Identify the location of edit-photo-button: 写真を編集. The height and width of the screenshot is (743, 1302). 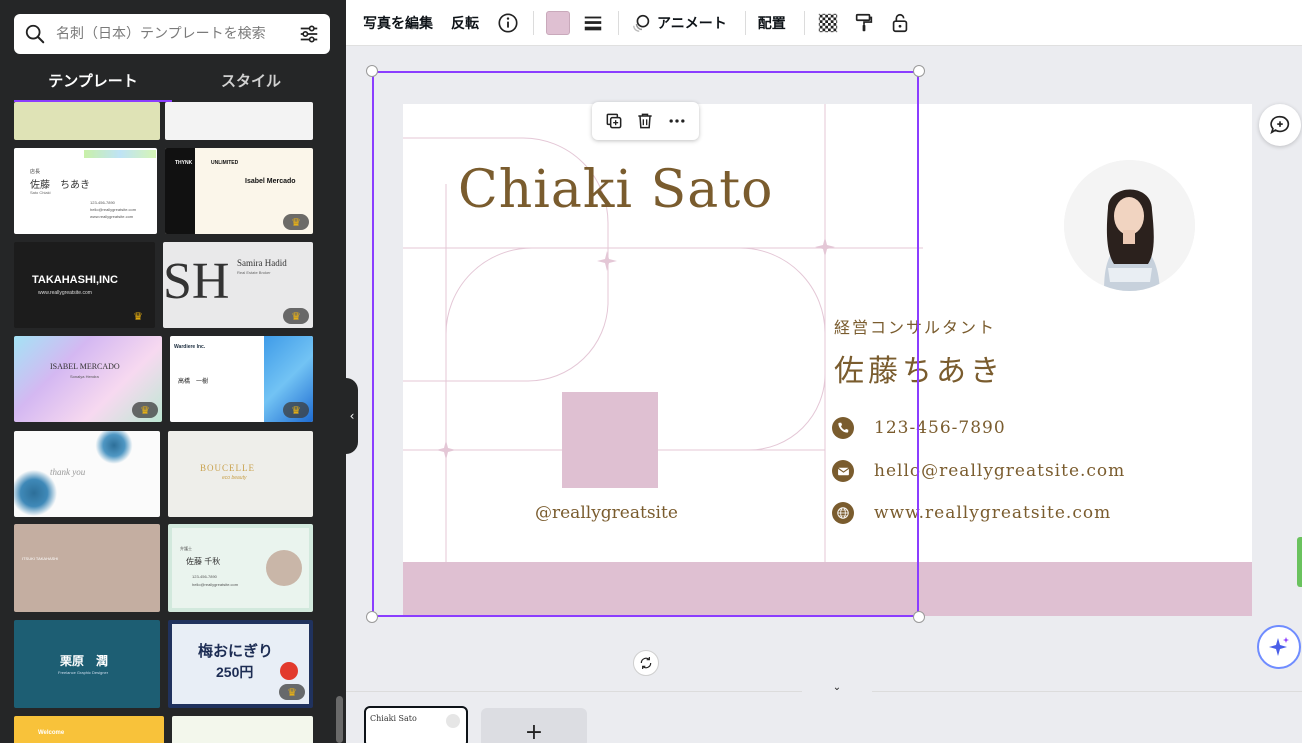
(398, 23).